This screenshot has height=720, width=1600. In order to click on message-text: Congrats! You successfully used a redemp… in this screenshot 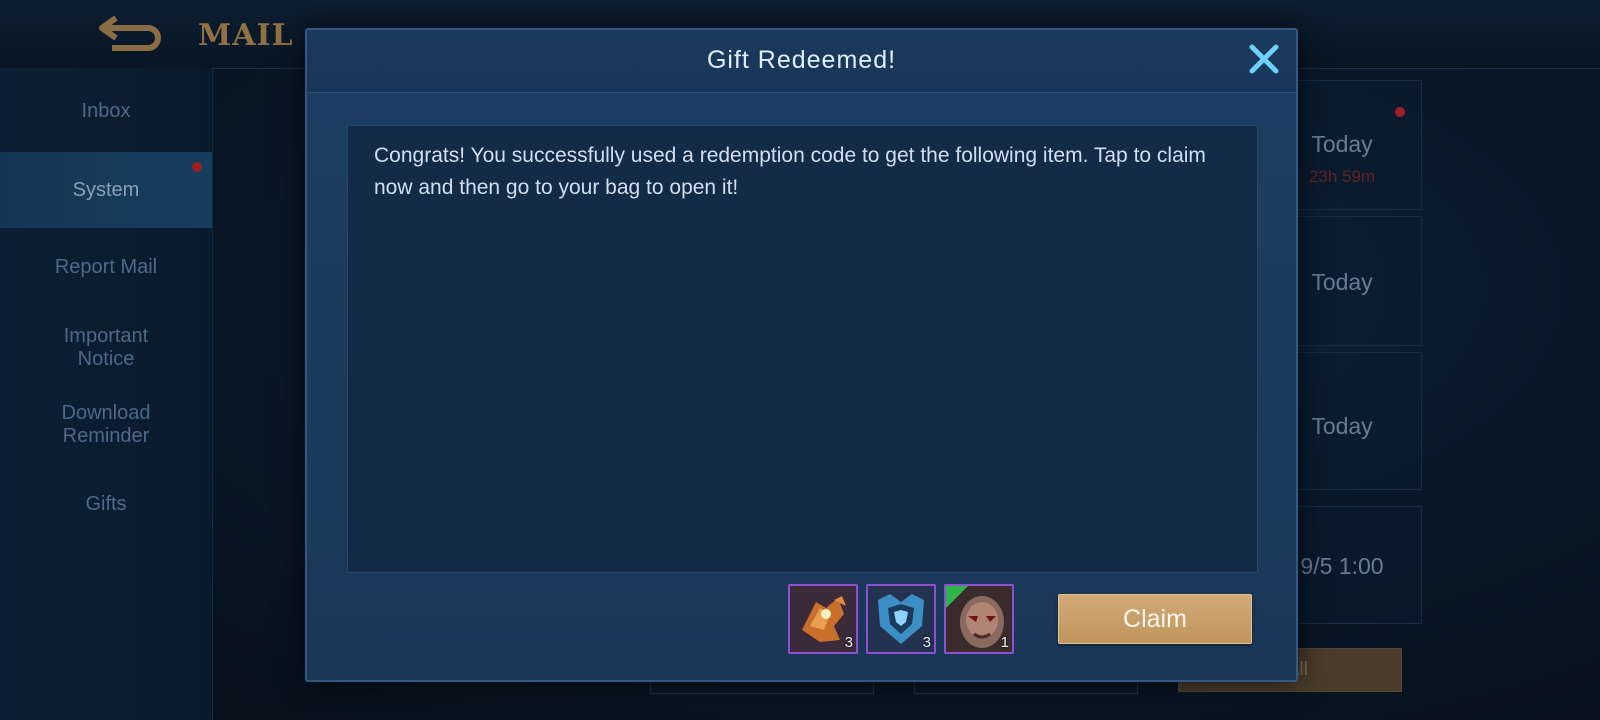, I will do `click(790, 171)`.